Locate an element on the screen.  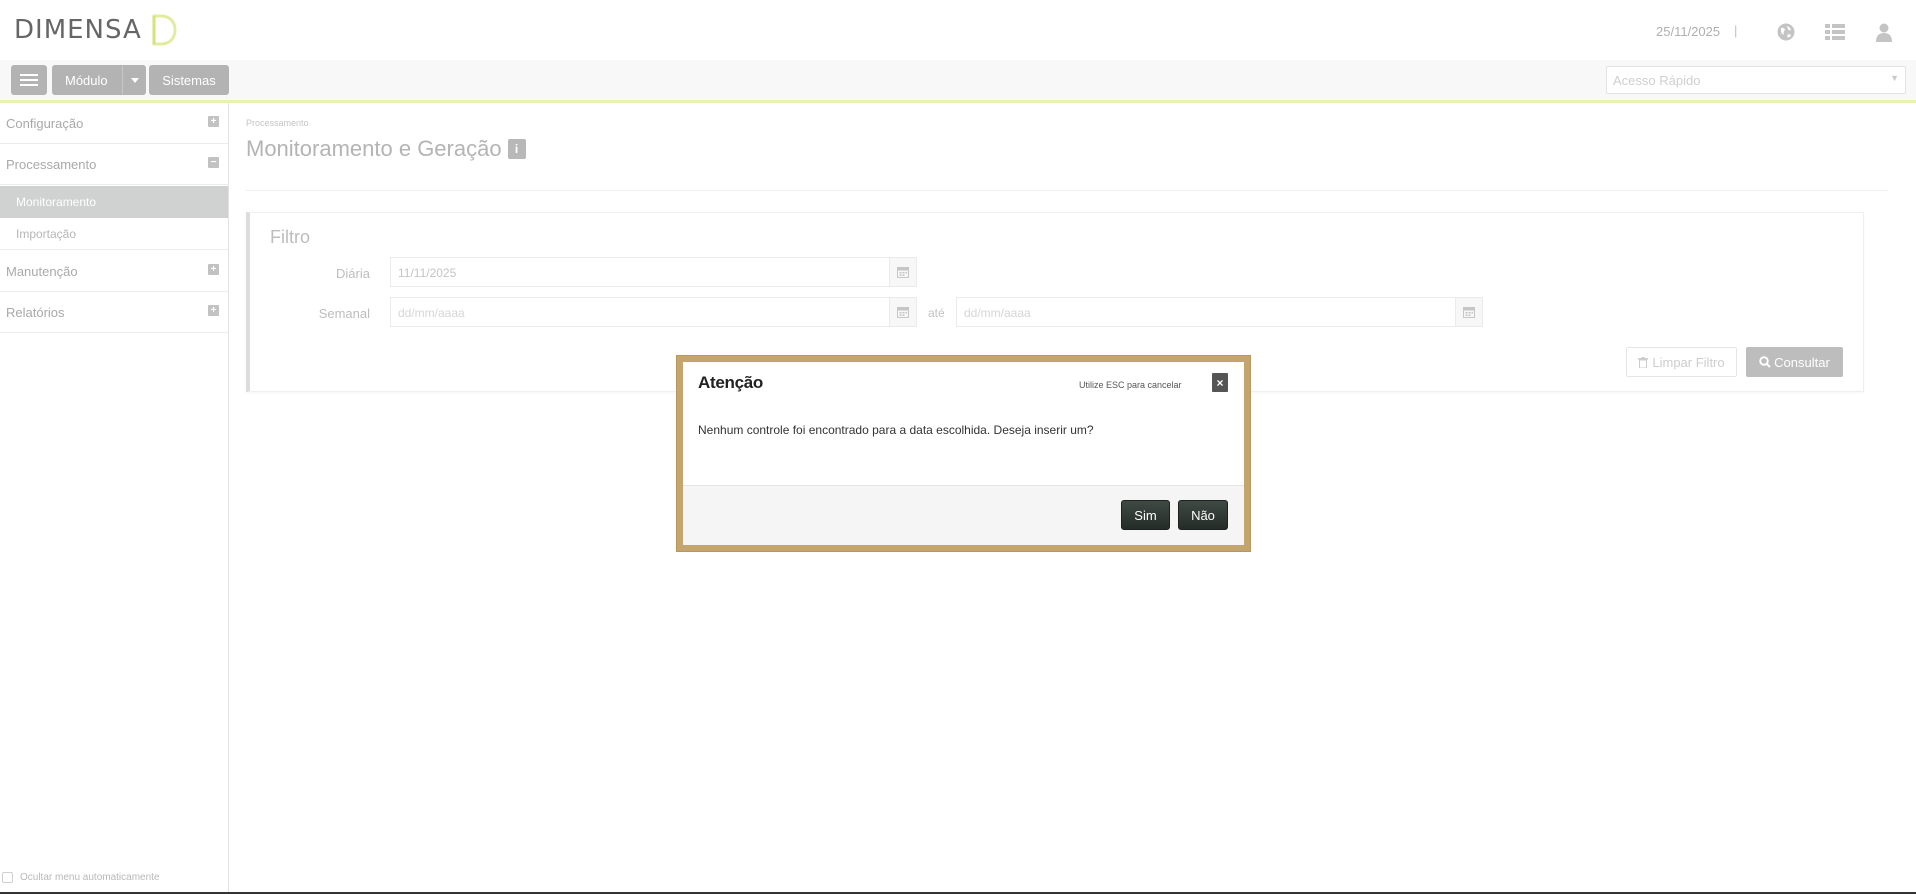
quick-access-select: Acesso Rápido ▼ is located at coordinates (1756, 80).